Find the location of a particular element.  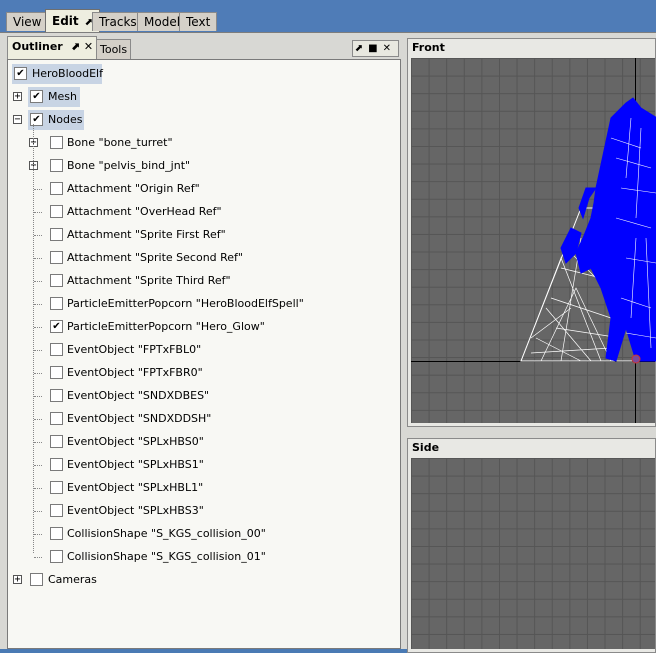

node-label: EventObject "FPTxFBL0" is located at coordinates (134, 349).